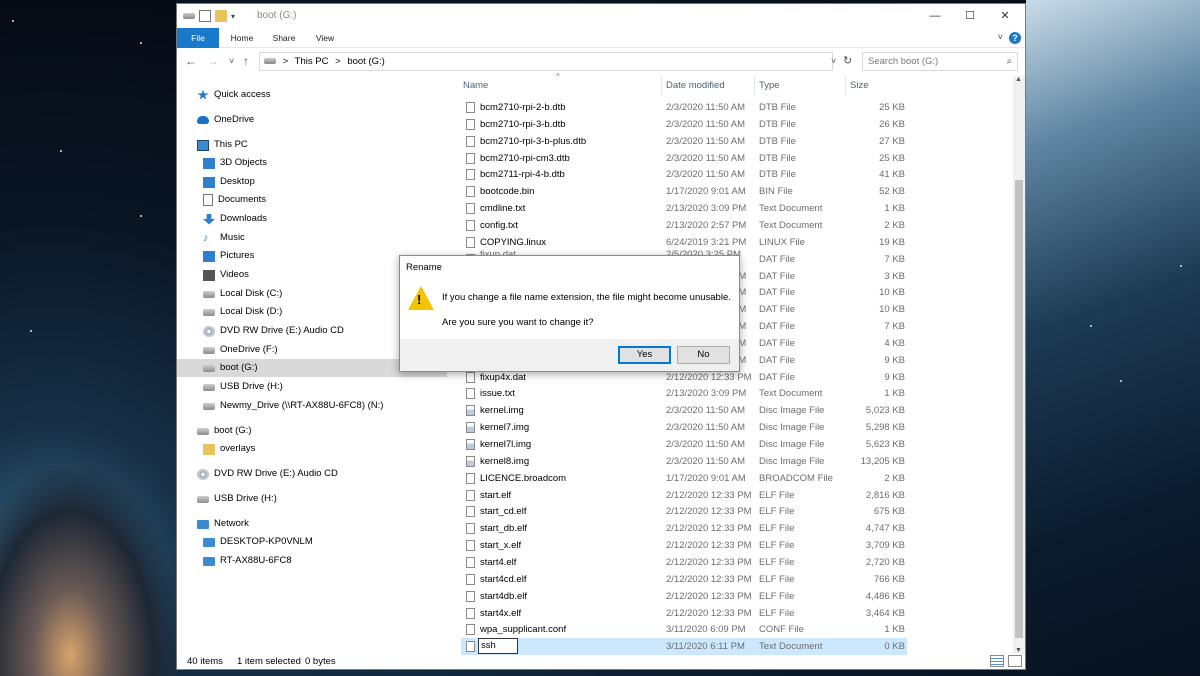  I want to click on new-folder-icon, so click(221, 16).